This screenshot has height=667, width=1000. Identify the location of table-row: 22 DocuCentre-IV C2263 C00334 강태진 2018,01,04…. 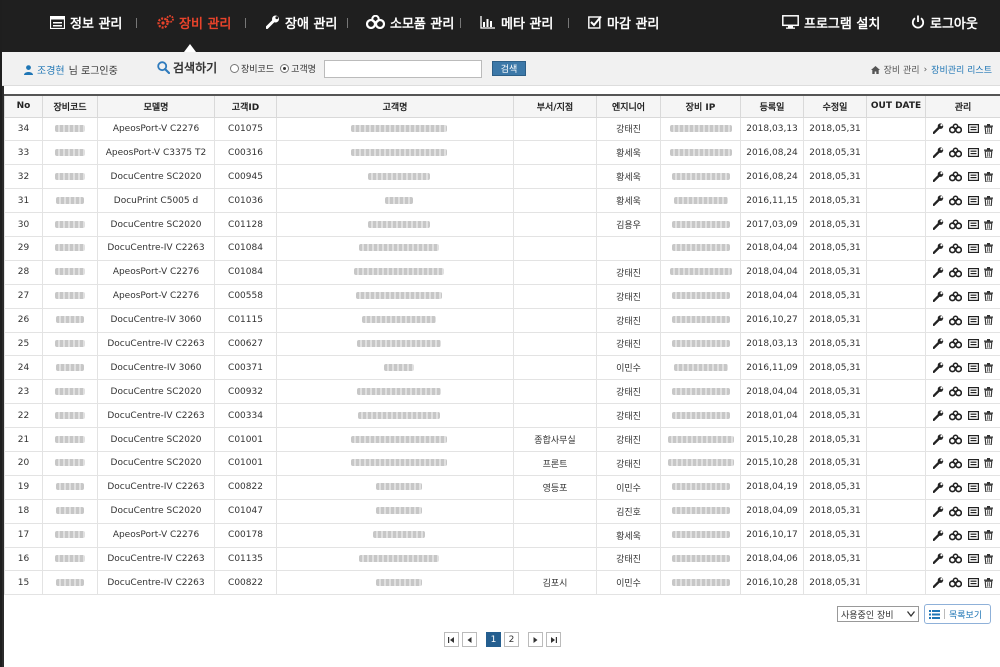
(502, 416).